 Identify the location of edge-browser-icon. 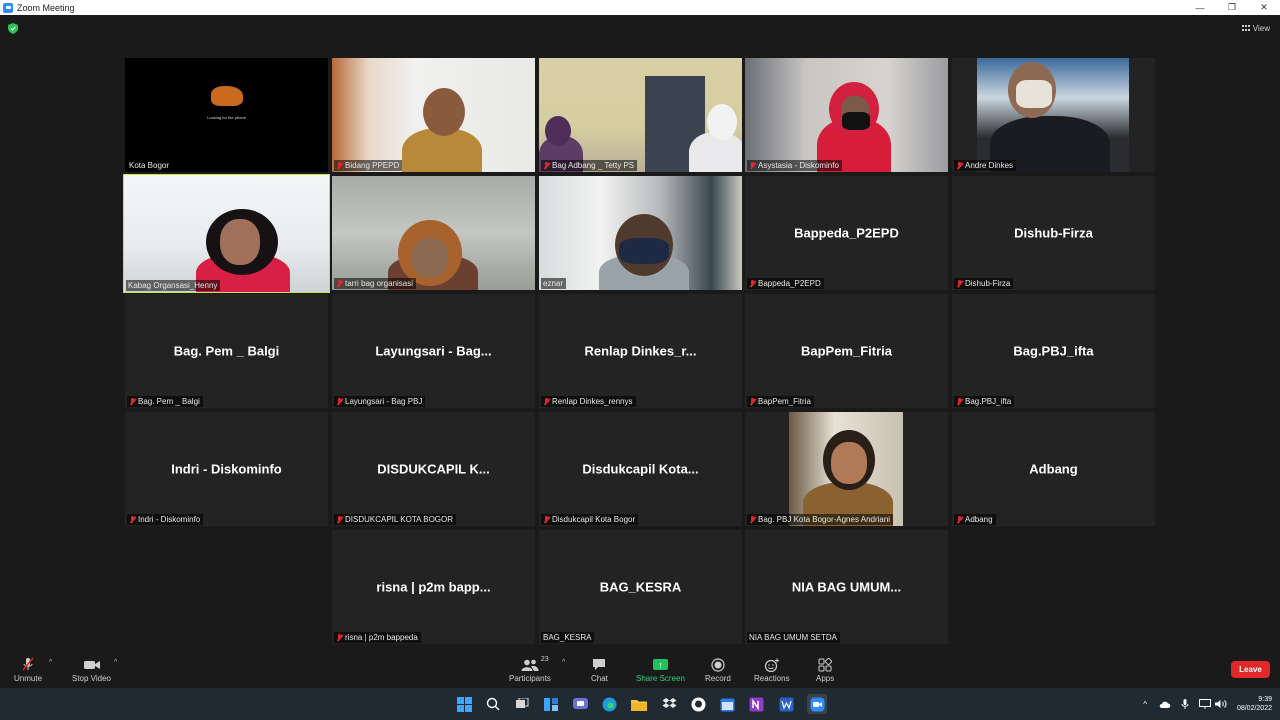
(609, 704).